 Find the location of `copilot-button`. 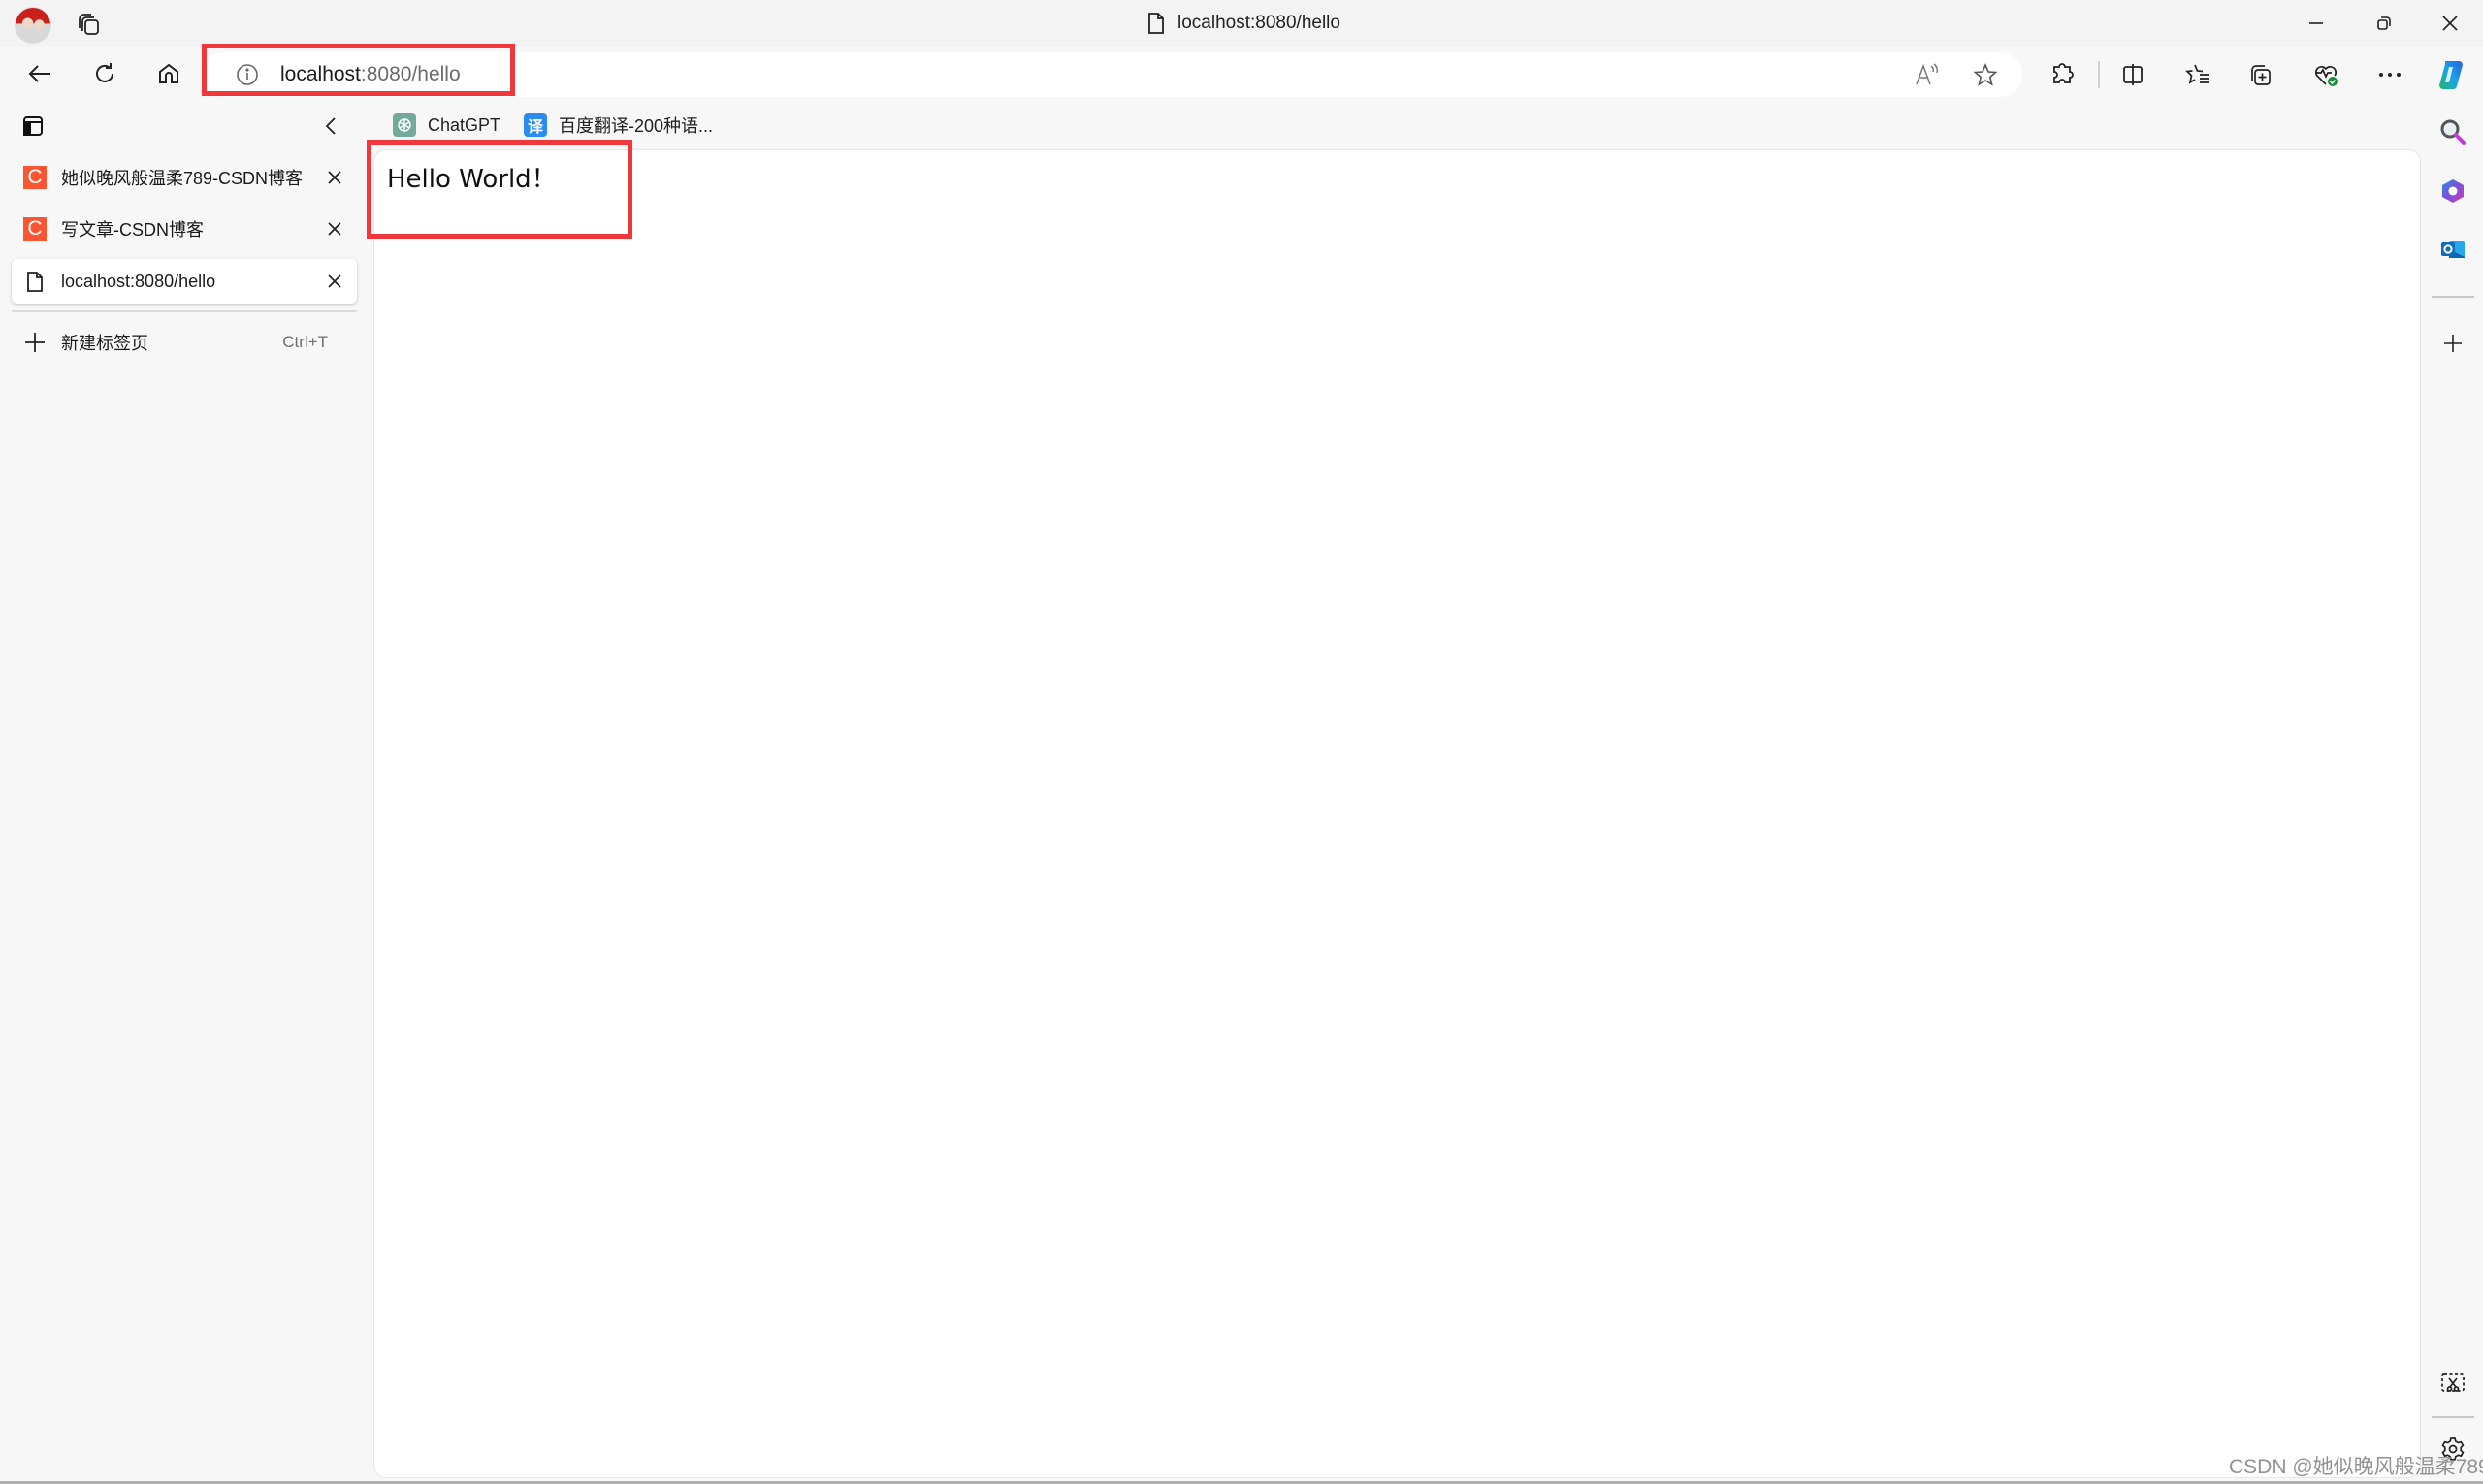

copilot-button is located at coordinates (2451, 74).